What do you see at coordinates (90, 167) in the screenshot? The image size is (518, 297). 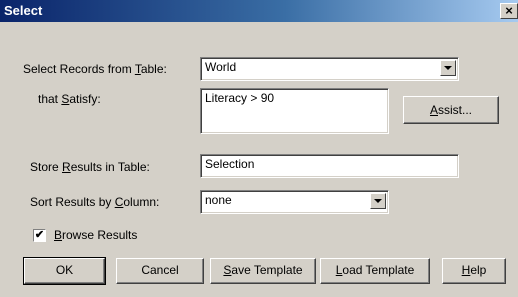 I see `store-label: Store Results in Table:` at bounding box center [90, 167].